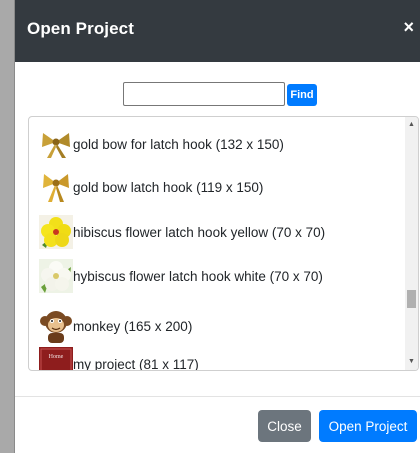 This screenshot has width=420, height=453. I want to click on monkey-thumbnail, so click(56, 327).